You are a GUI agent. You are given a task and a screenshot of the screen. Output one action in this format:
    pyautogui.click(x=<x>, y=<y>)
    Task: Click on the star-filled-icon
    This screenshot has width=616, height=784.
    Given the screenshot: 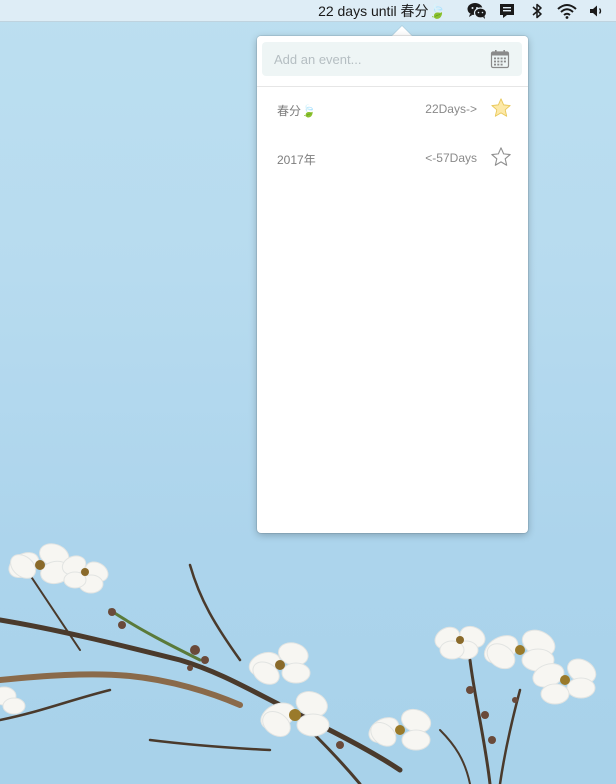 What is the action you would take?
    pyautogui.click(x=501, y=108)
    